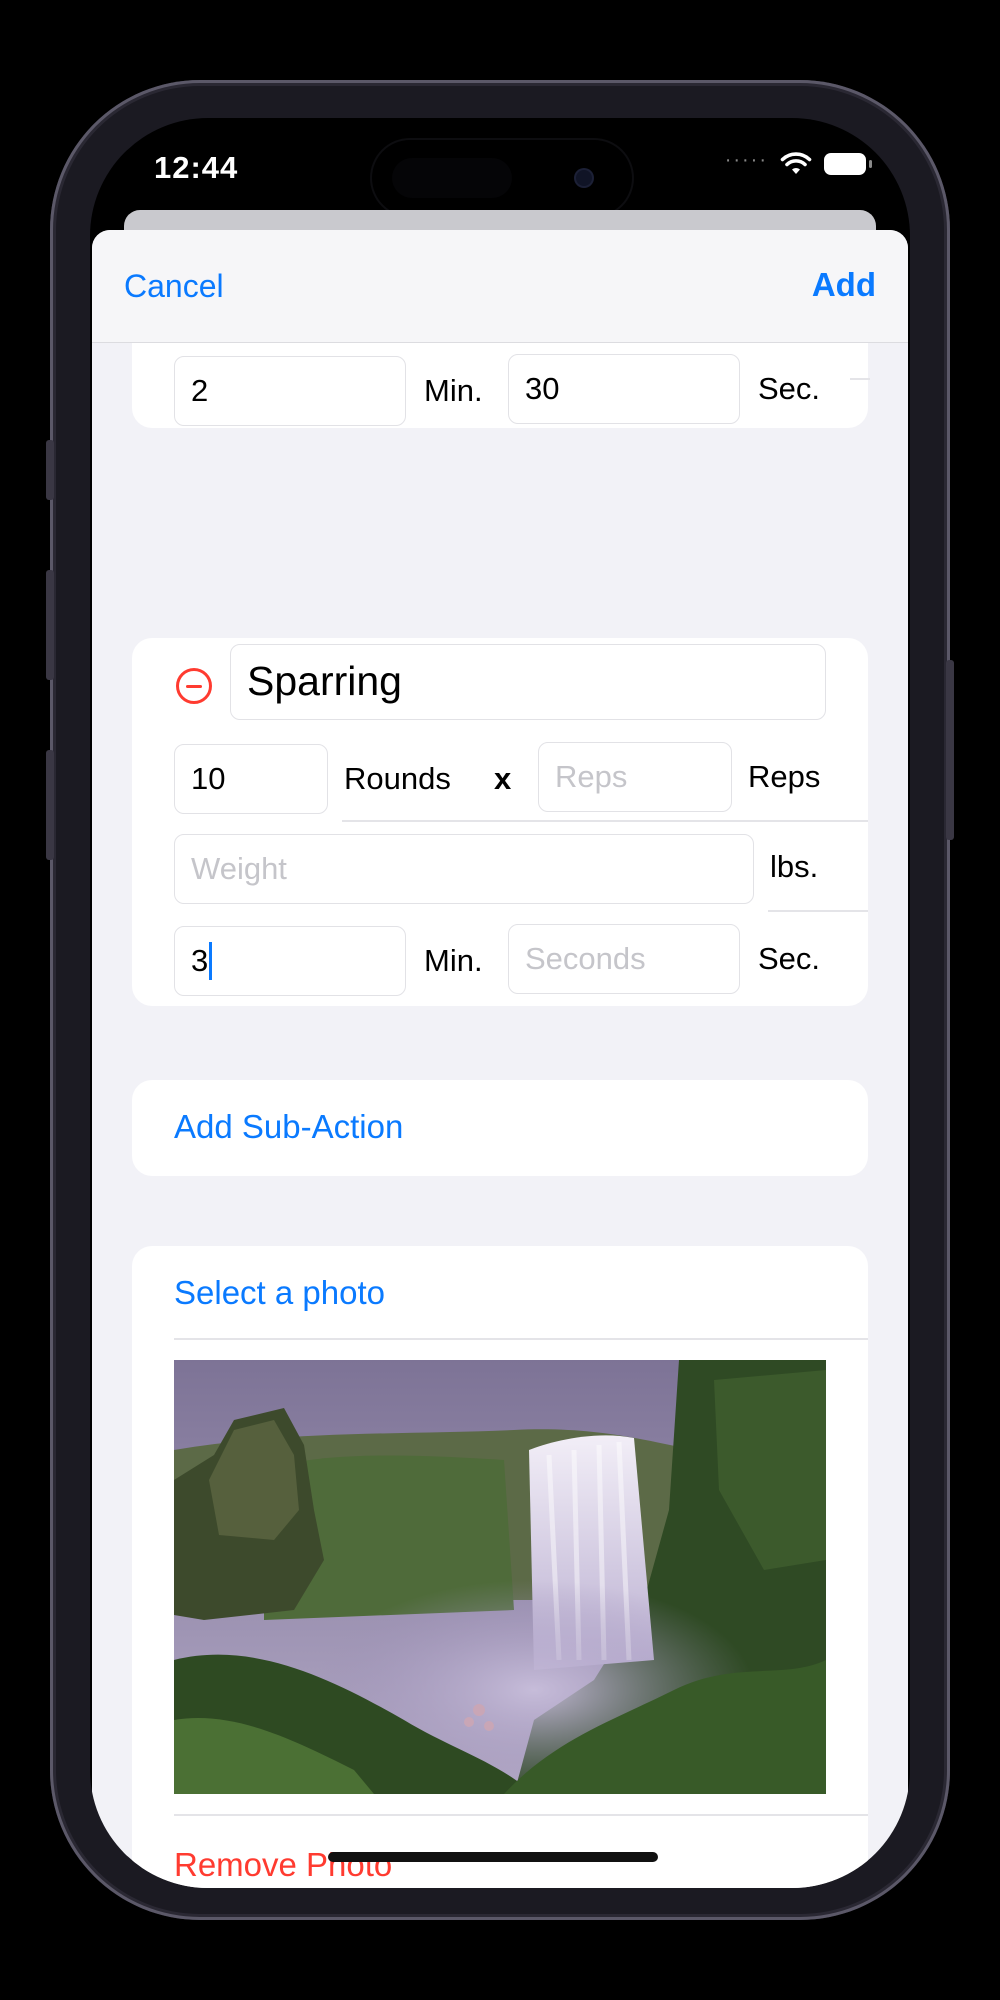 This screenshot has width=1000, height=2000. I want to click on add-button: Add, so click(844, 285).